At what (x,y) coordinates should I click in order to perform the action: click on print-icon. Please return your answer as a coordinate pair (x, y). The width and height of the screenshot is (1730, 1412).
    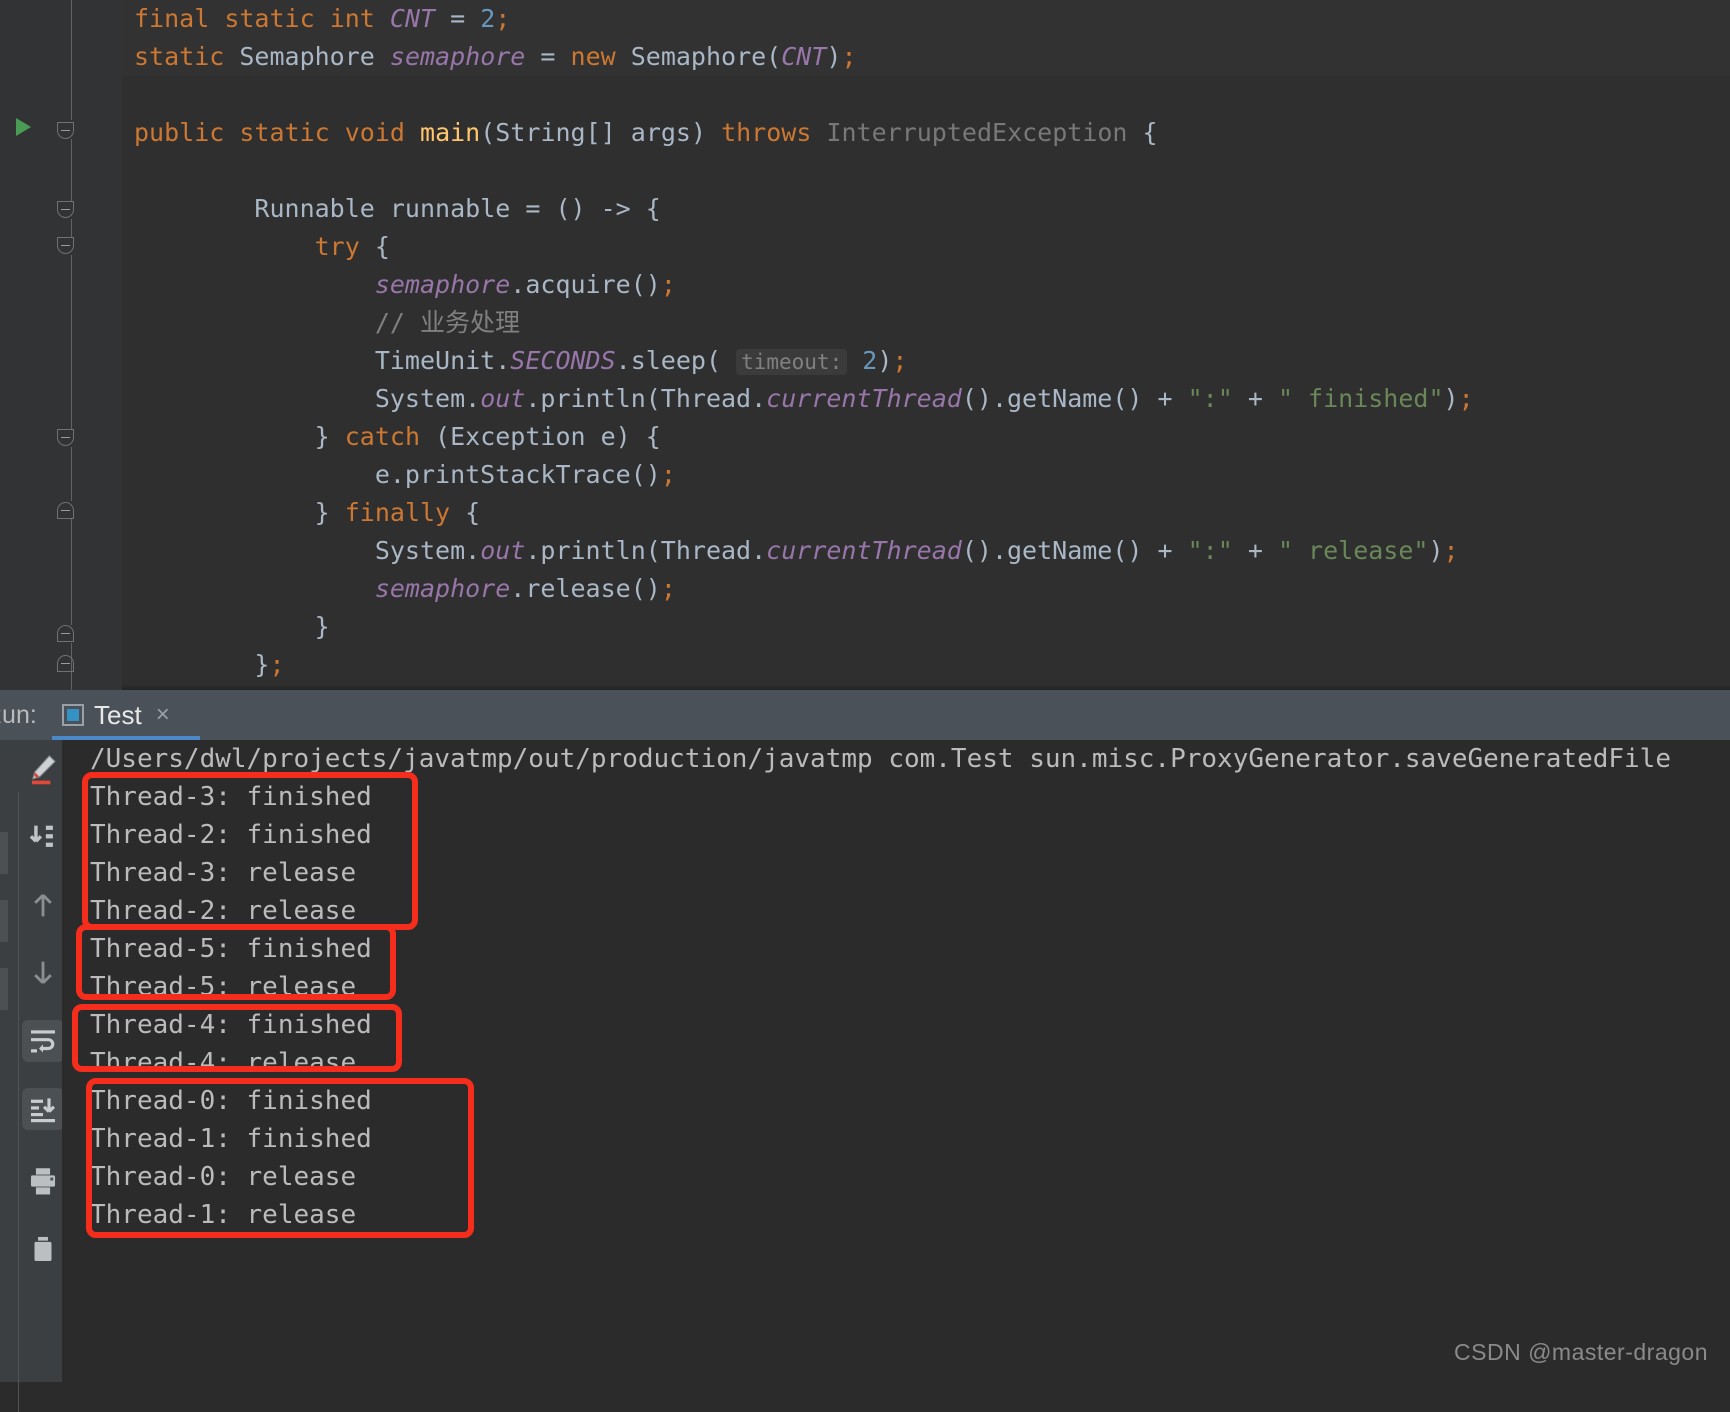
    Looking at the image, I should click on (43, 1181).